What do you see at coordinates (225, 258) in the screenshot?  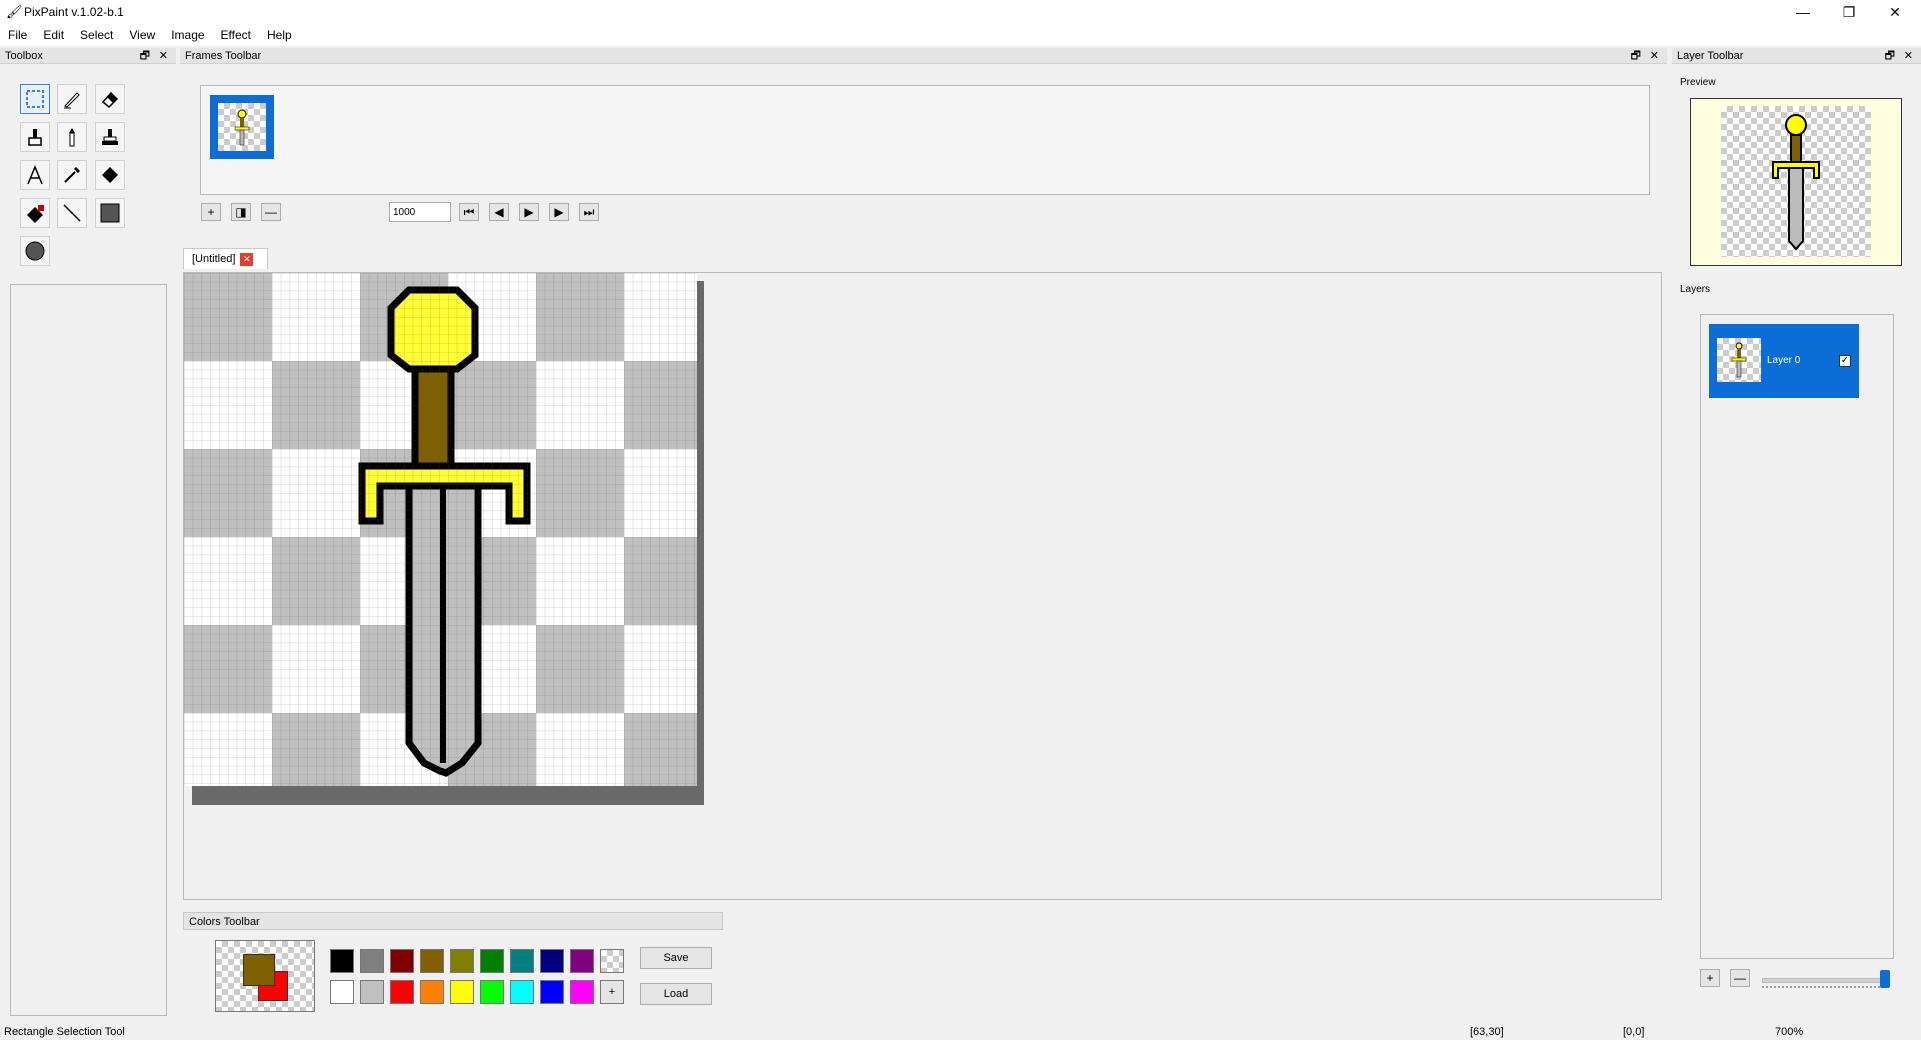 I see `document-tab: [Untitled] ✕` at bounding box center [225, 258].